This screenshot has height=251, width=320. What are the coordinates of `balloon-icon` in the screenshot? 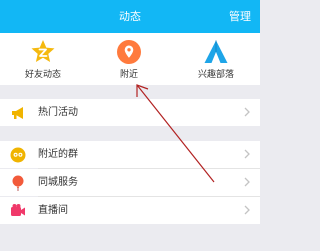 It's located at (18, 183).